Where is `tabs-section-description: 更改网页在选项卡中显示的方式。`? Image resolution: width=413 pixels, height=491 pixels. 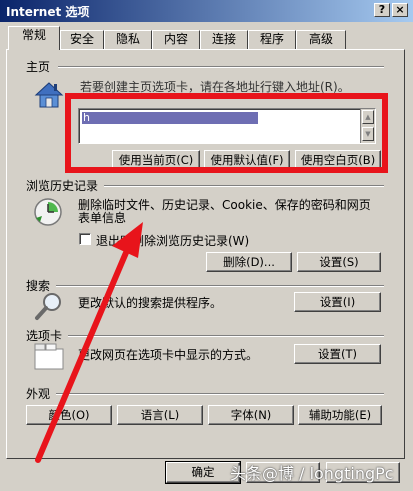 tabs-section-description: 更改网页在选项卡中显示的方式。 is located at coordinates (168, 355).